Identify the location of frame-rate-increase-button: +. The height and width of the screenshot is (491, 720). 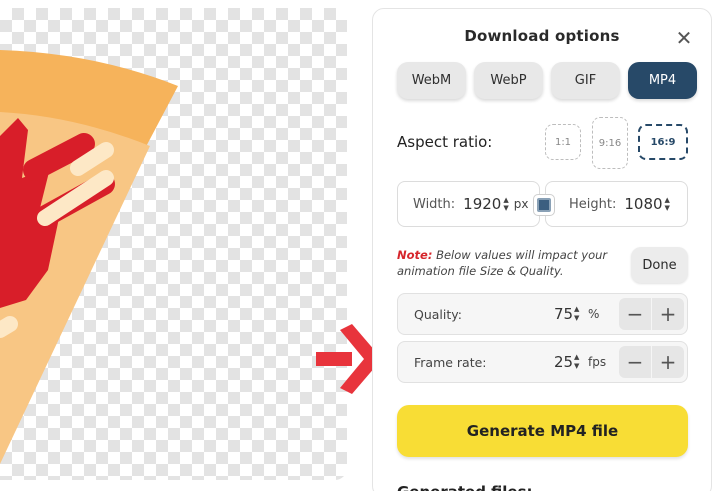
(668, 362).